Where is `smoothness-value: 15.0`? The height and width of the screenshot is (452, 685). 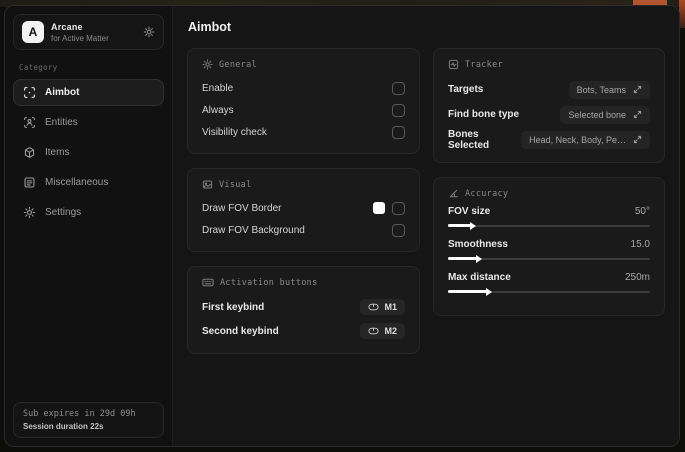
smoothness-value: 15.0 is located at coordinates (640, 244).